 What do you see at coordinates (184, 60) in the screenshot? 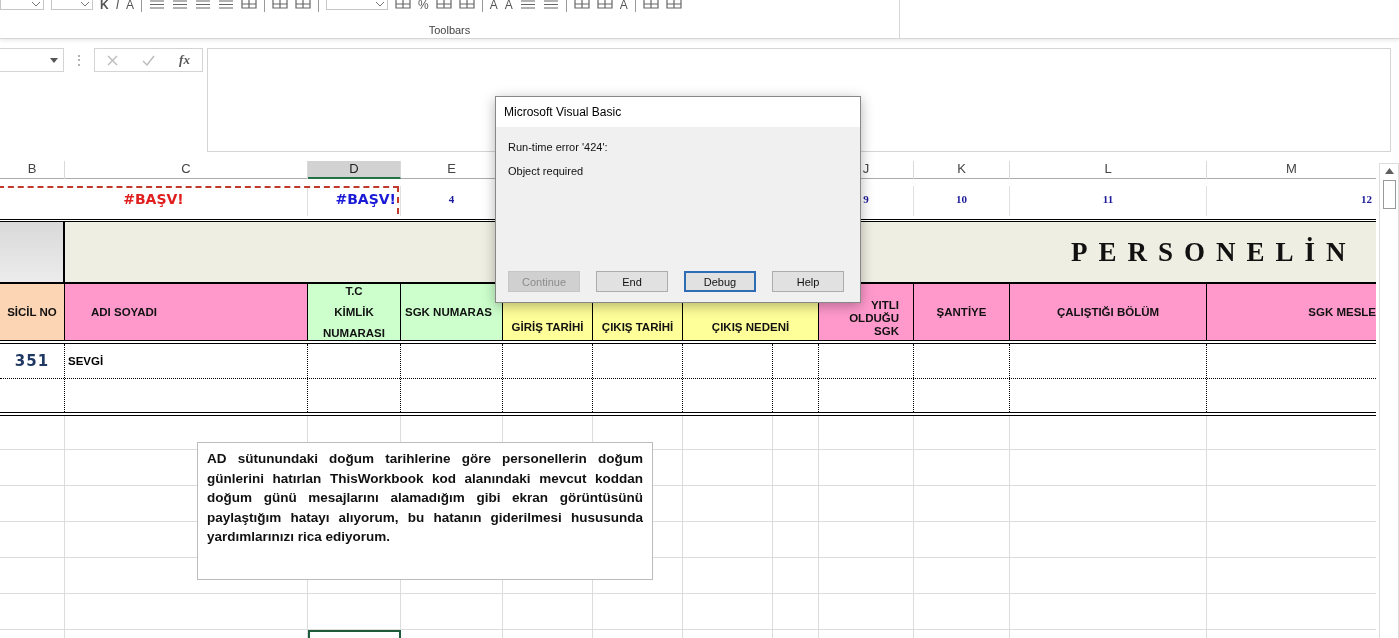
I see `insert-function-button: fx` at bounding box center [184, 60].